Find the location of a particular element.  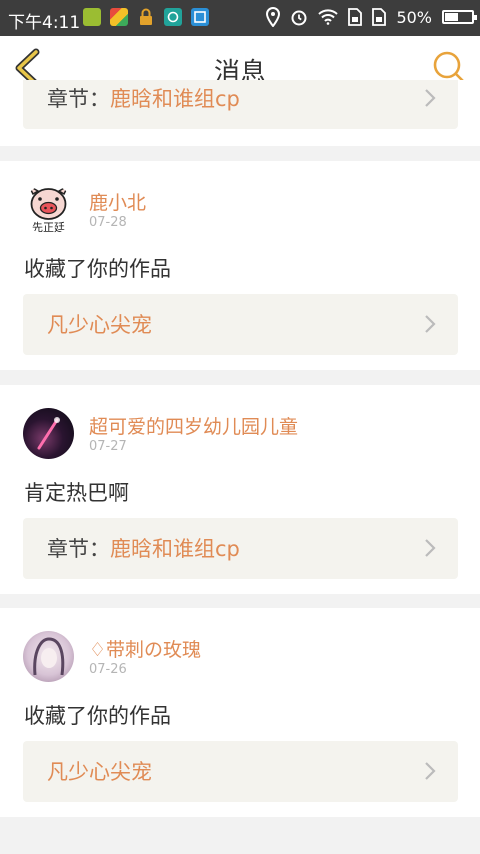

teal-app-icon is located at coordinates (173, 17).